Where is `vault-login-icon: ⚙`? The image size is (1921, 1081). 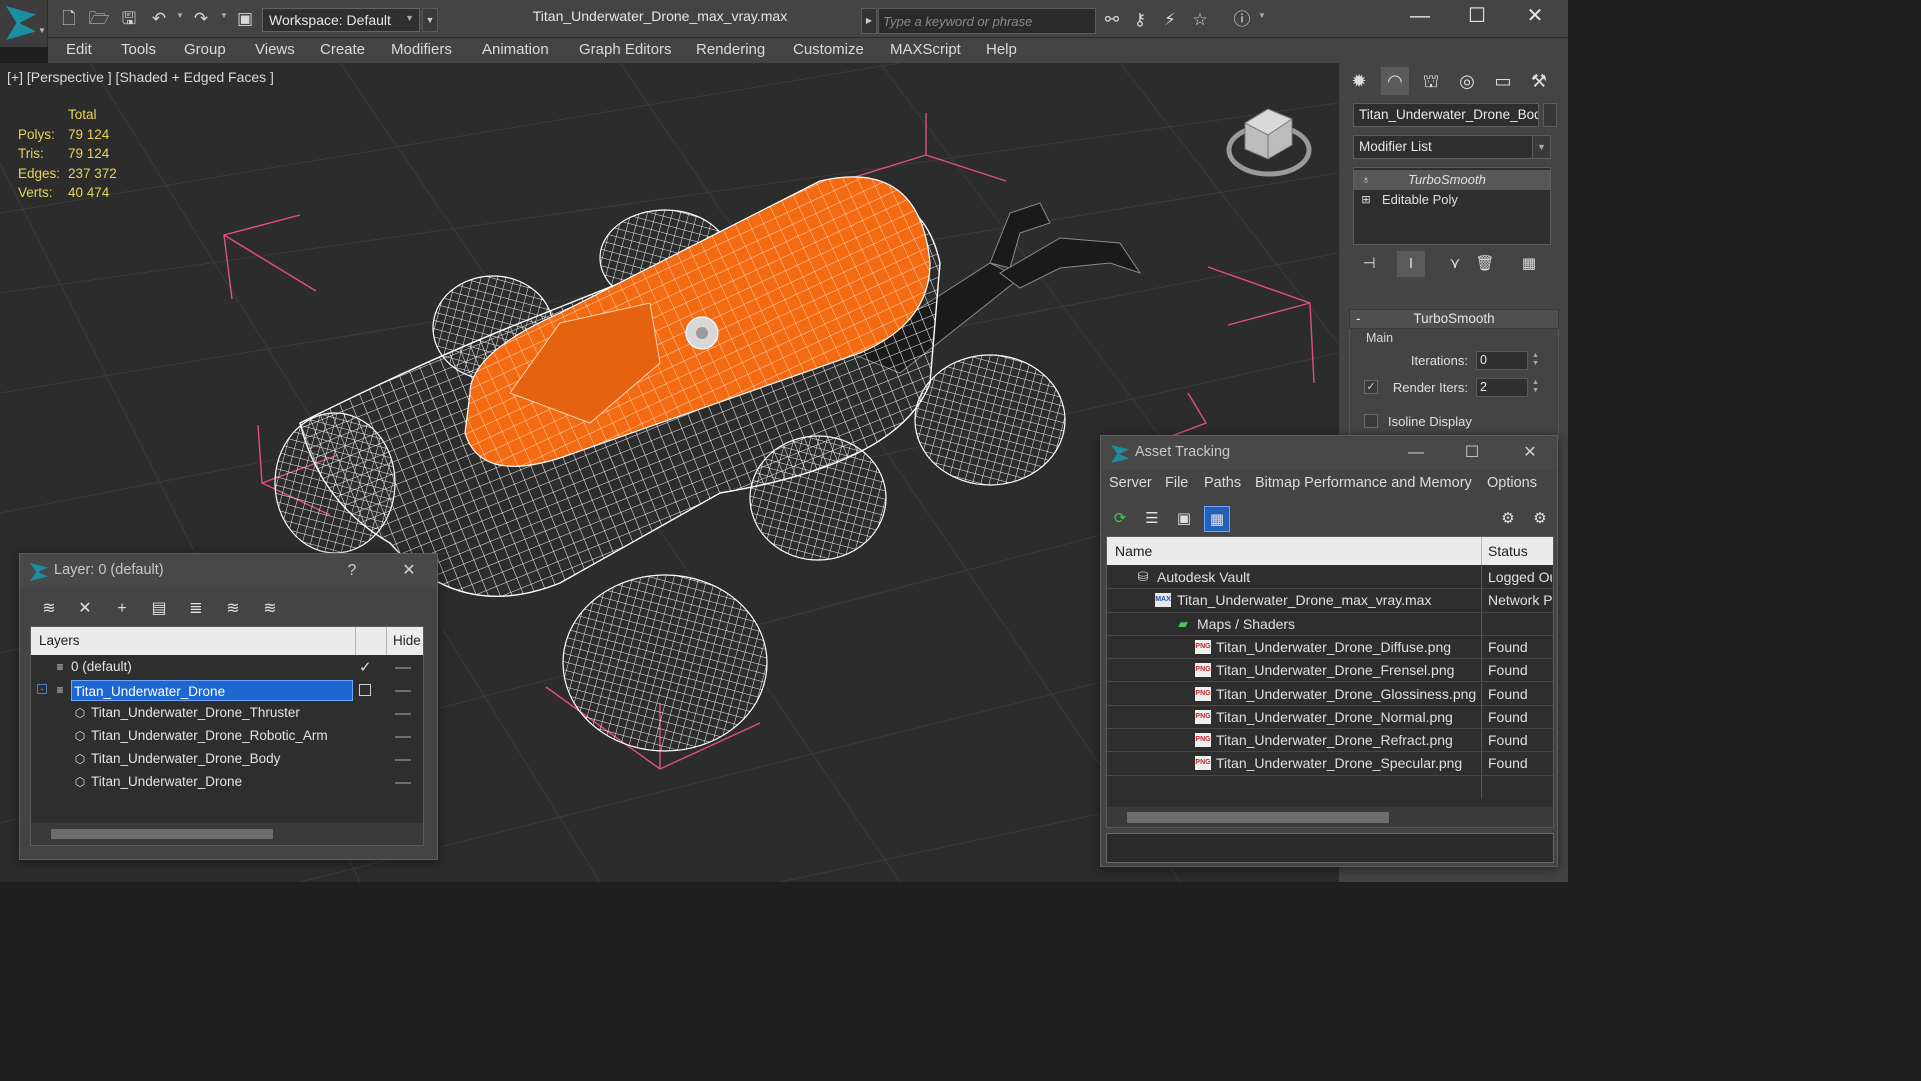
vault-login-icon: ⚙ is located at coordinates (1508, 519).